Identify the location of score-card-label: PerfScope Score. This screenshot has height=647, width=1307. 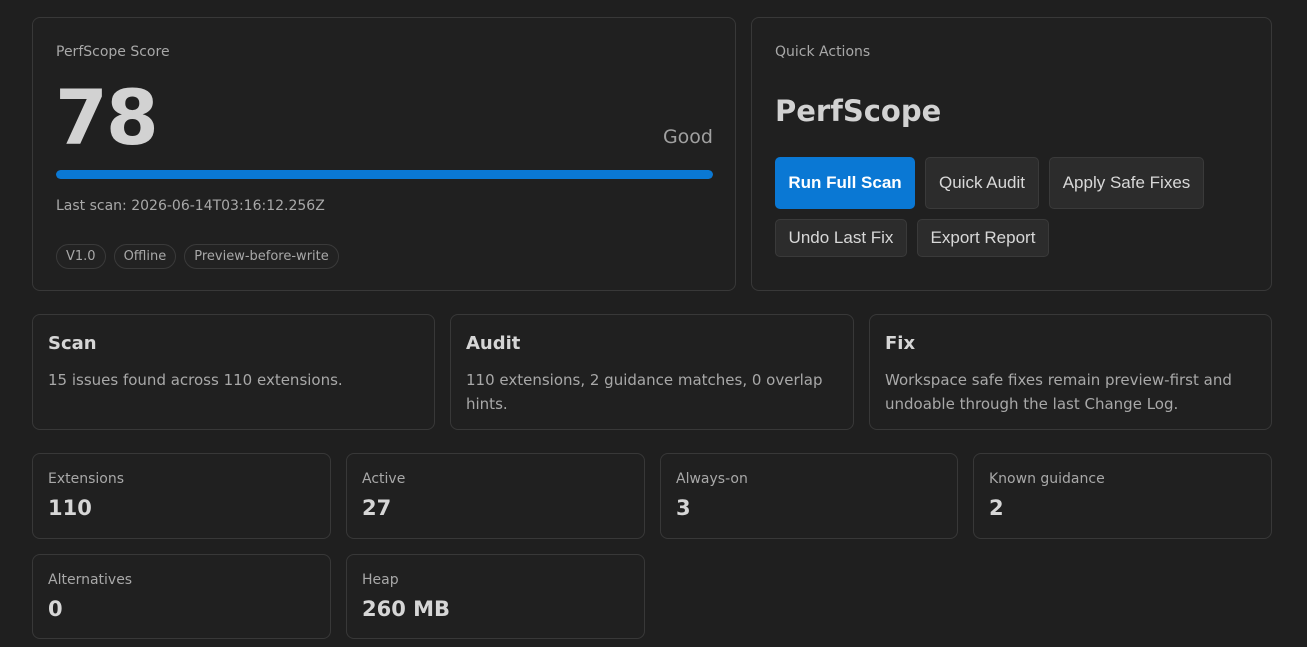
(113, 52).